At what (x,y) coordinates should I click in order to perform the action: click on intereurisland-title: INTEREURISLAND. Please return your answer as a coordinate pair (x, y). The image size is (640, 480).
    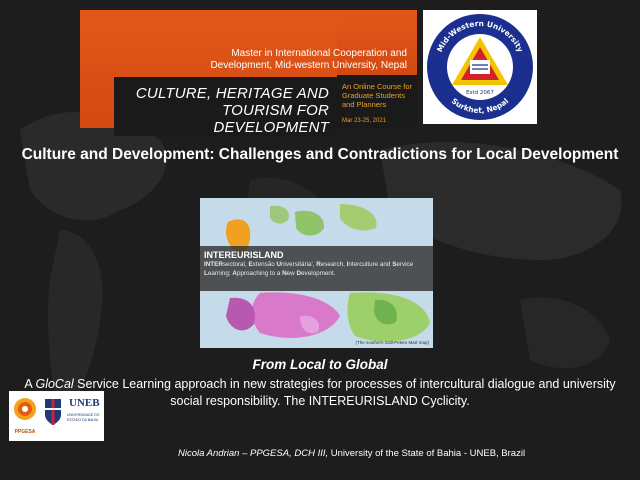
    Looking at the image, I should click on (244, 255).